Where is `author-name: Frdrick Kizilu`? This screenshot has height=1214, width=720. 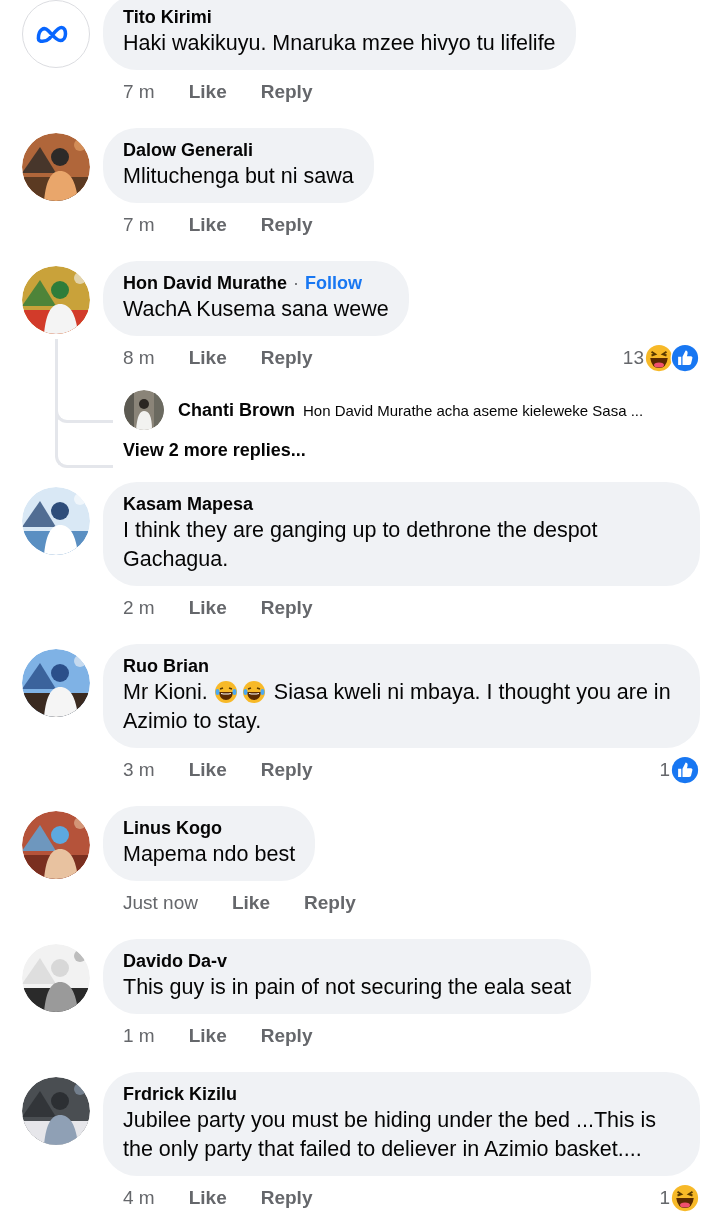 author-name: Frdrick Kizilu is located at coordinates (180, 1094).